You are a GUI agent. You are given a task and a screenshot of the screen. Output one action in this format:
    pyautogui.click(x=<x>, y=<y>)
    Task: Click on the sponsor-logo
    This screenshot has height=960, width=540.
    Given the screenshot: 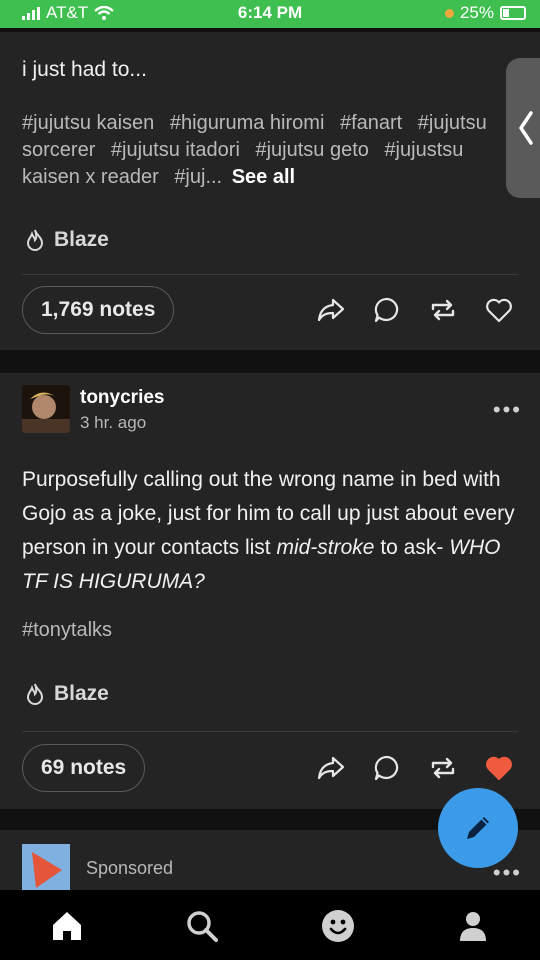 What is the action you would take?
    pyautogui.click(x=46, y=867)
    